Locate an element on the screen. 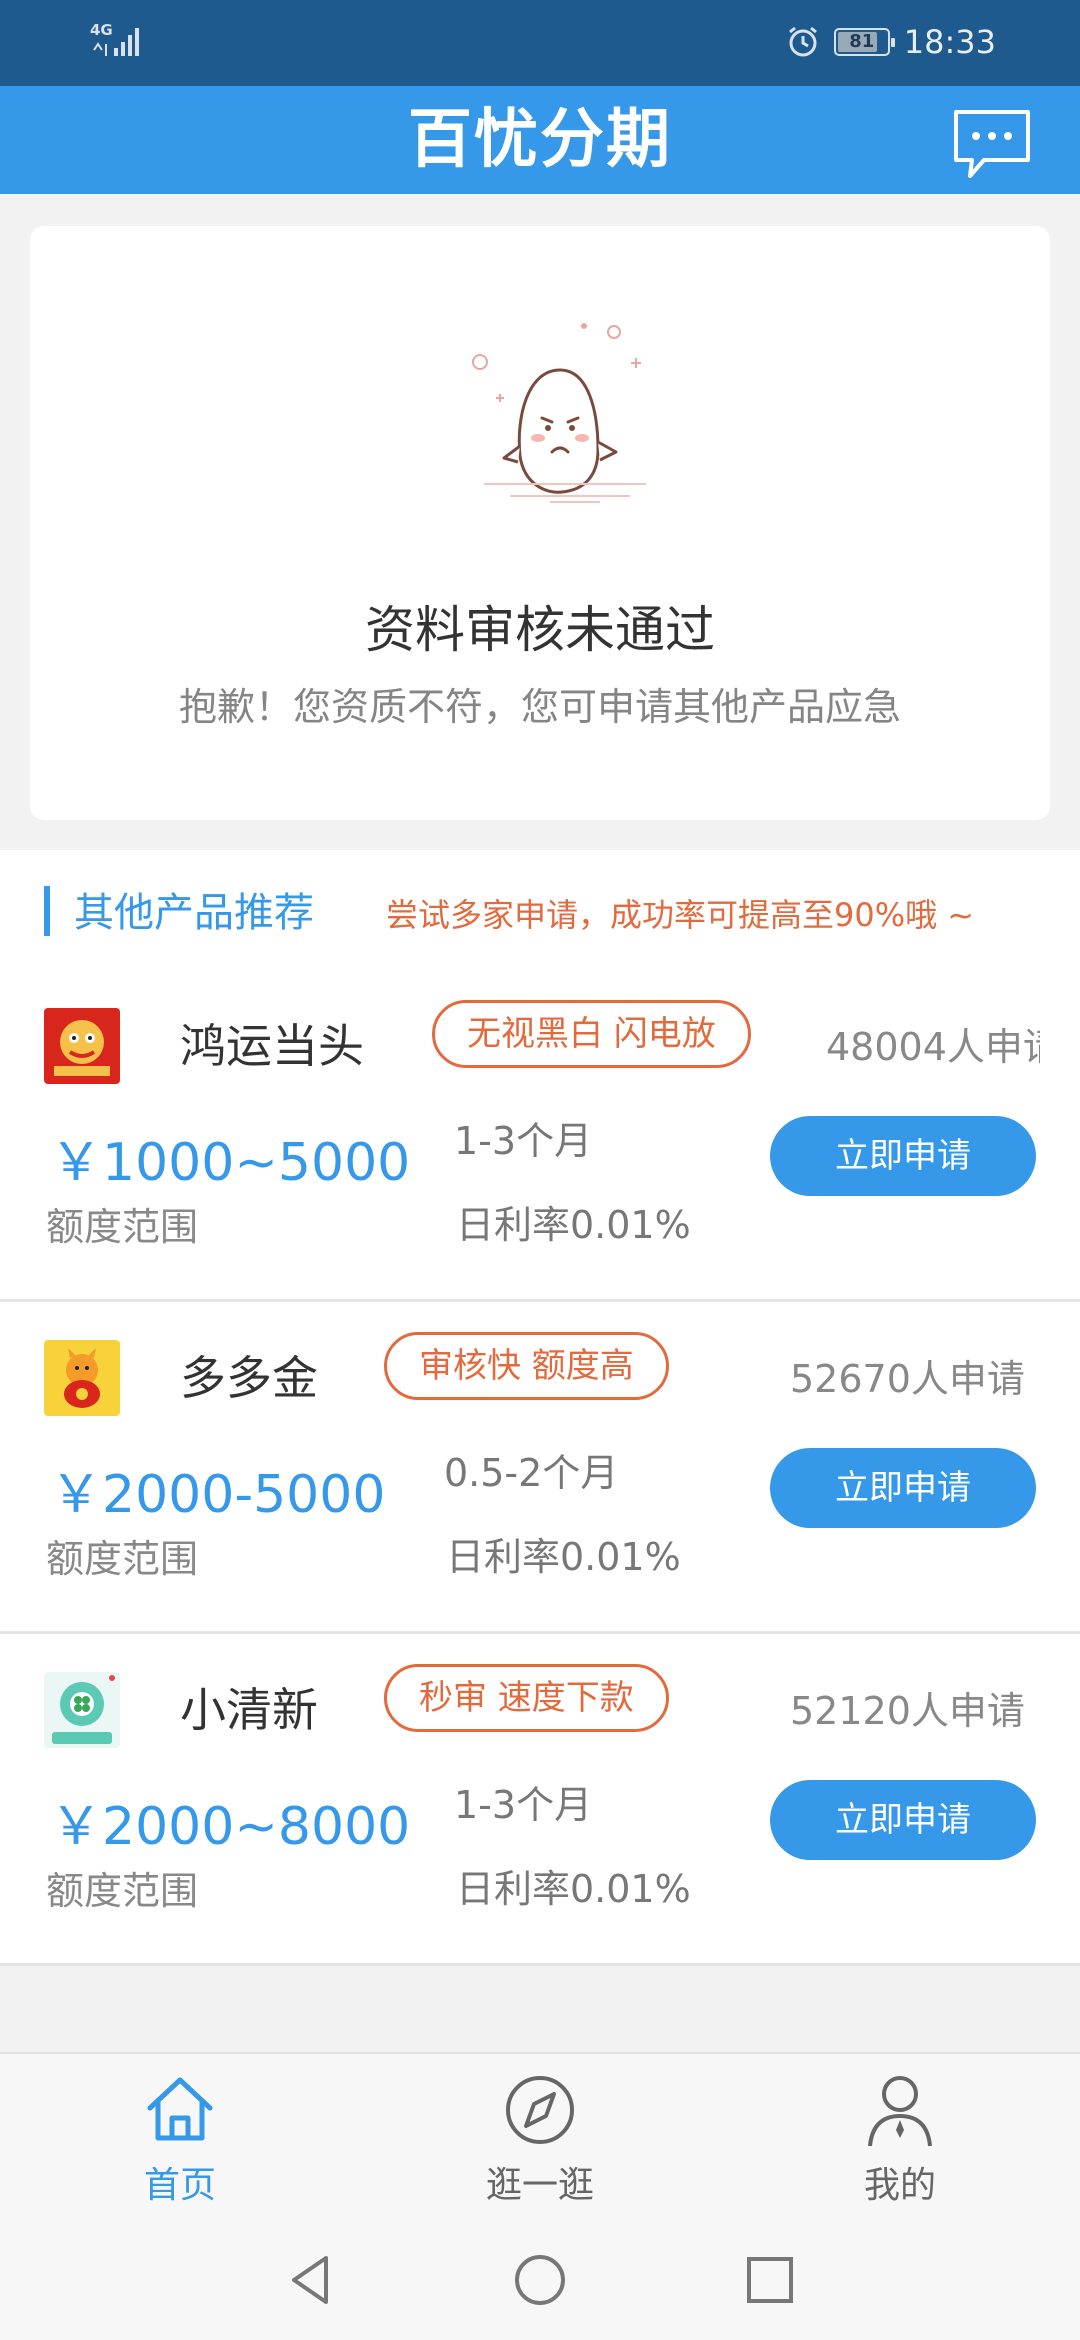 The height and width of the screenshot is (2340, 1080). review-status-title: 资料审核未通过 is located at coordinates (540, 630).